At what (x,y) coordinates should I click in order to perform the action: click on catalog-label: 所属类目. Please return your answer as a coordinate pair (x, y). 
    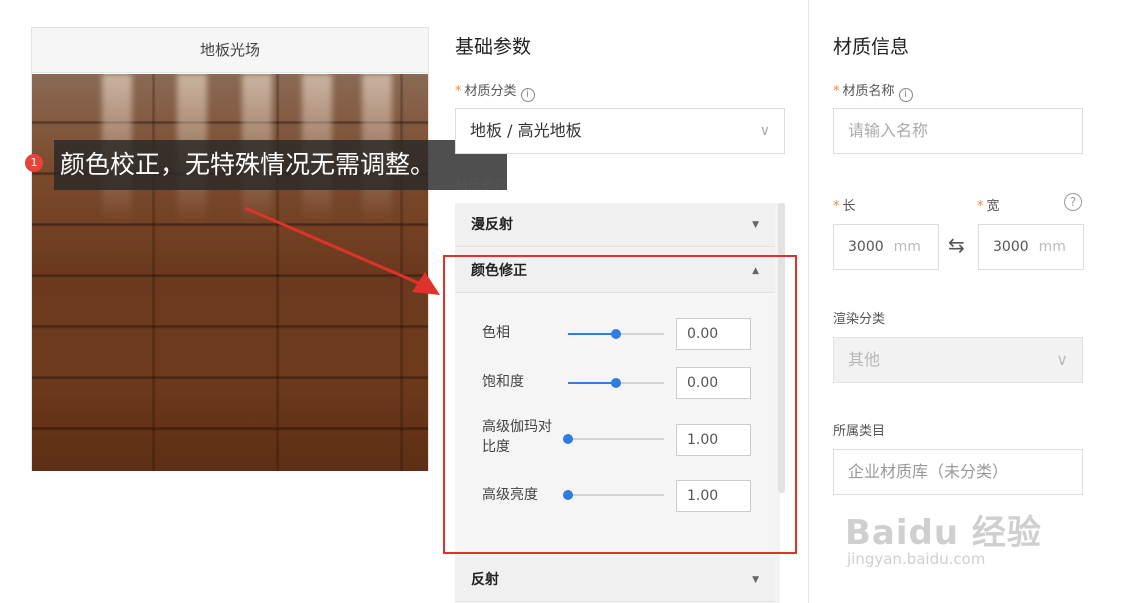
    Looking at the image, I should click on (859, 431).